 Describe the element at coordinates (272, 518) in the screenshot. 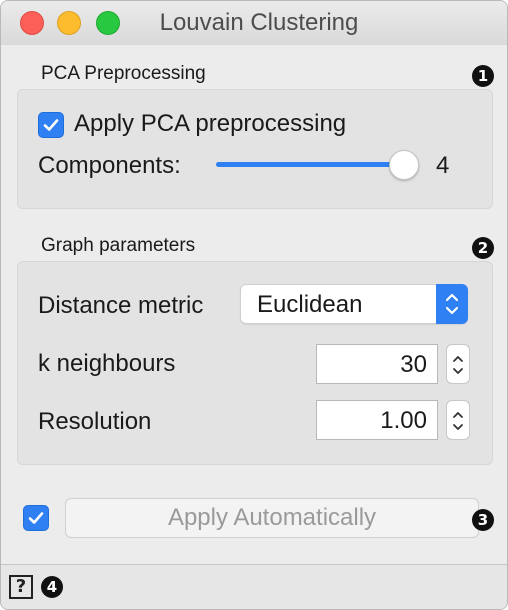

I see `apply-automatically-button: Apply Automatically` at that location.